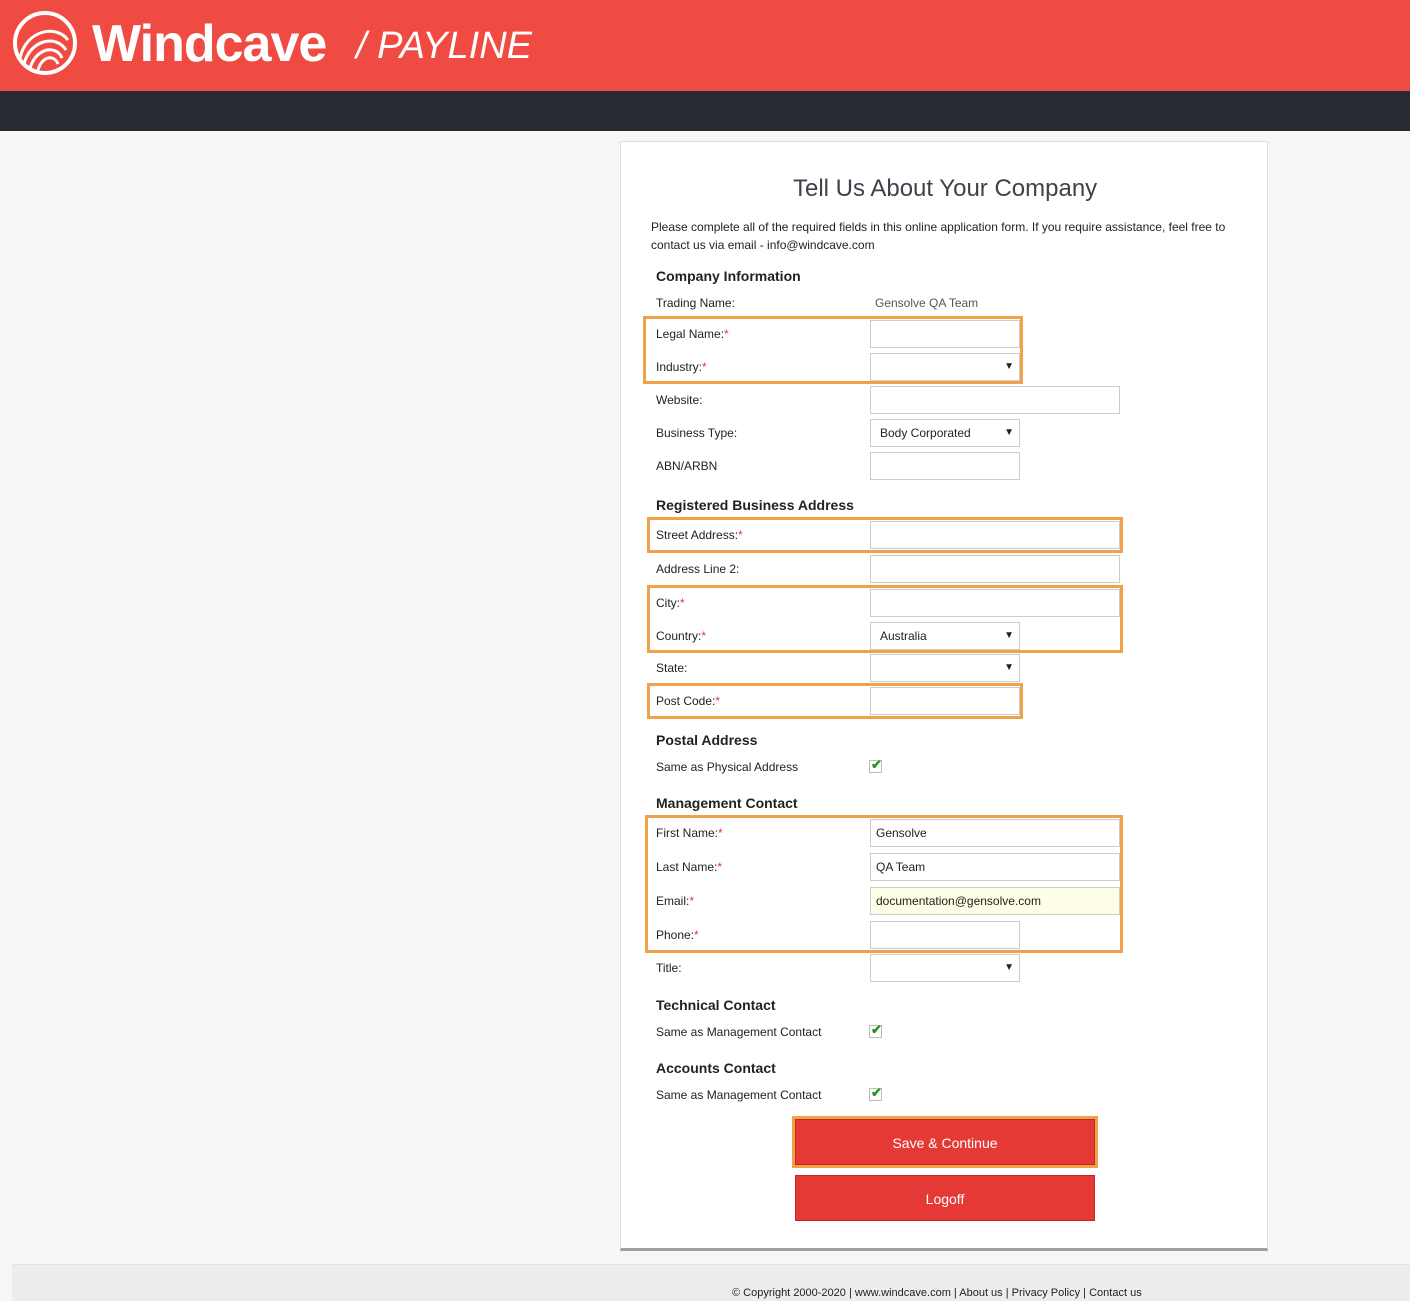  Describe the element at coordinates (716, 1068) in the screenshot. I see `section-accounts-contact: Accounts Contact` at that location.